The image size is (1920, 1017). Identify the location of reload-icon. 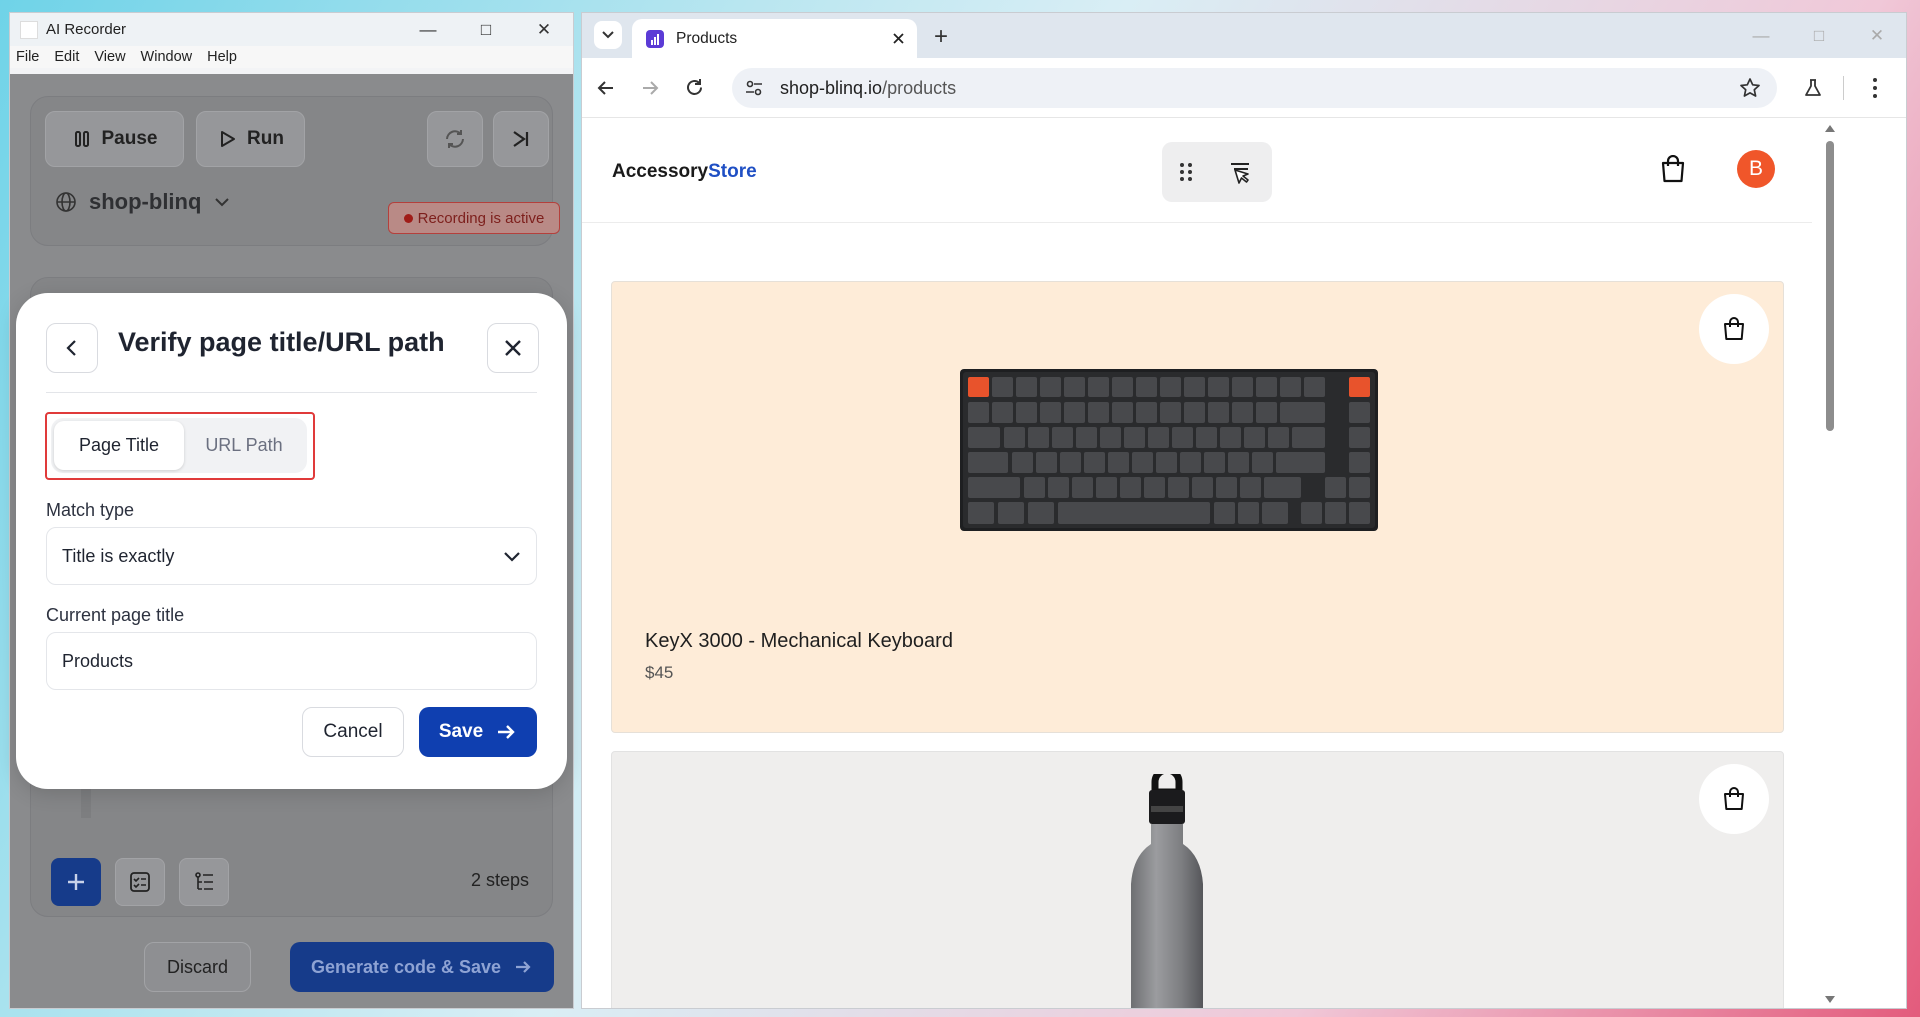
(694, 87).